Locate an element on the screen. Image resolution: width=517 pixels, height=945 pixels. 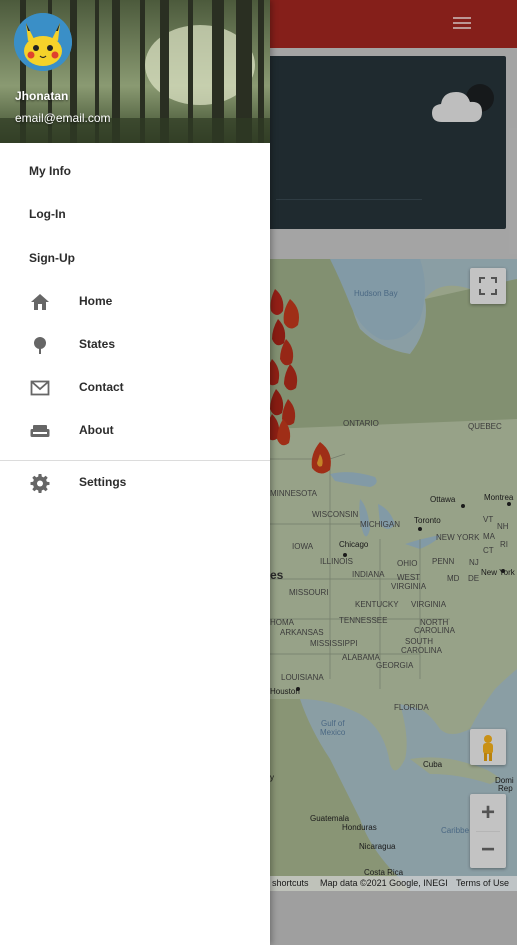
map-label: NH is located at coordinates (503, 526).